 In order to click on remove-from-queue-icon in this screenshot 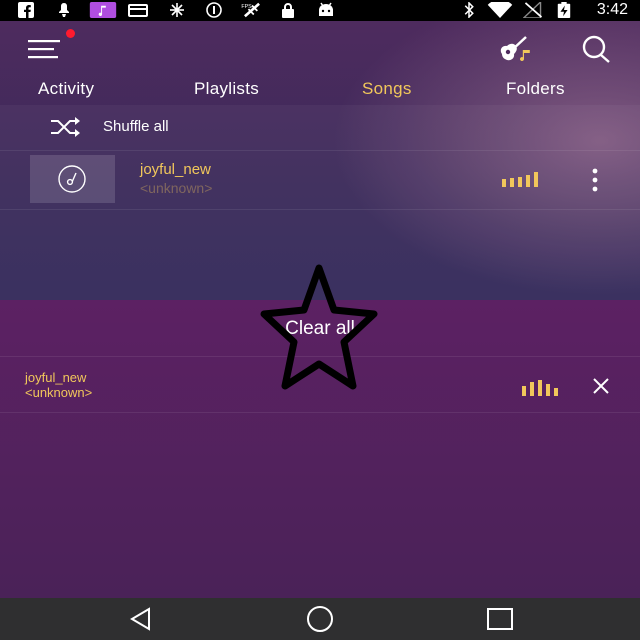, I will do `click(601, 386)`.